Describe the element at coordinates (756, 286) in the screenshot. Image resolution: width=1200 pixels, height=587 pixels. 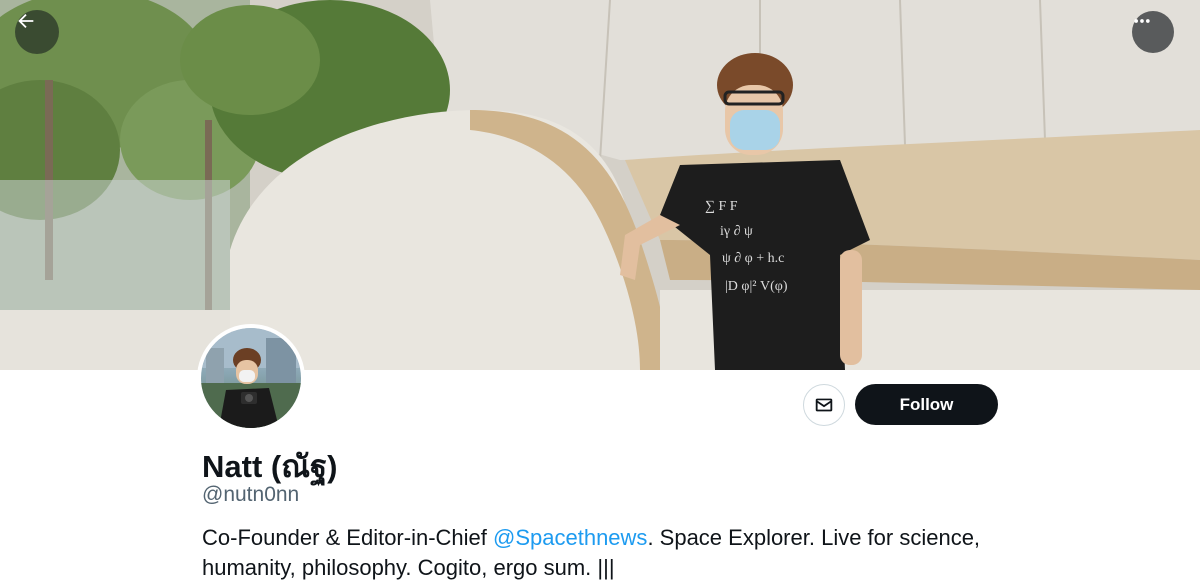
I see `svg-text: |D φ|² V(φ)` at that location.